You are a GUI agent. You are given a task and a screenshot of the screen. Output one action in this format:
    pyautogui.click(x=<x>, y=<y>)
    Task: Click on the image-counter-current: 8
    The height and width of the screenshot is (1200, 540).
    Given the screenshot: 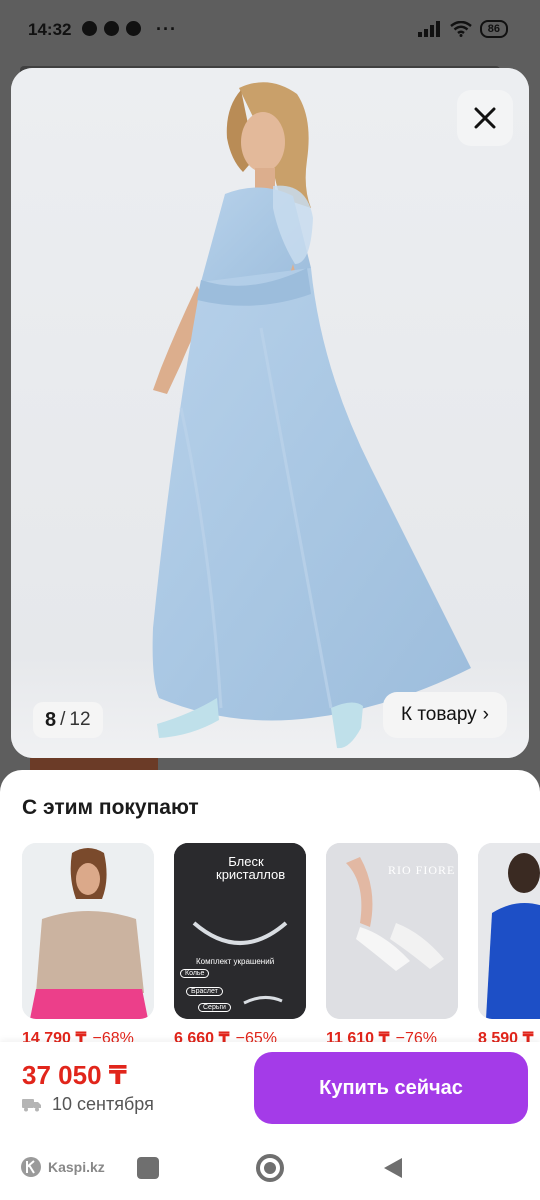 What is the action you would take?
    pyautogui.click(x=51, y=719)
    